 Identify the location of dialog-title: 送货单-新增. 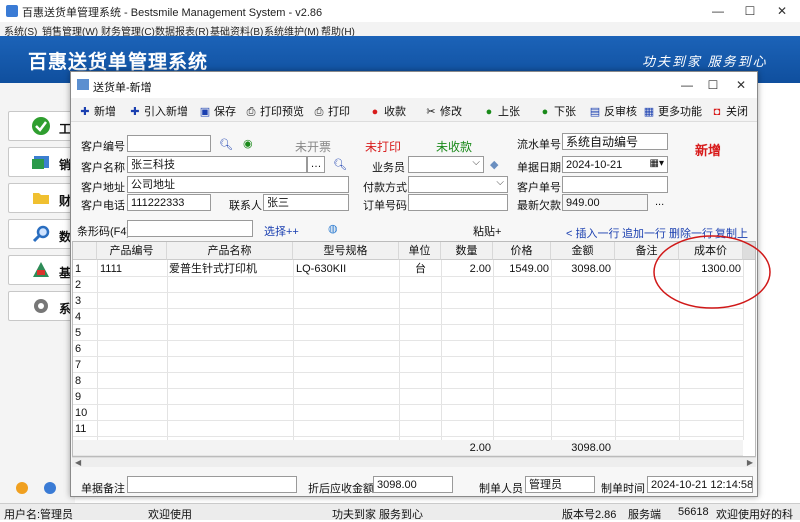
(122, 88).